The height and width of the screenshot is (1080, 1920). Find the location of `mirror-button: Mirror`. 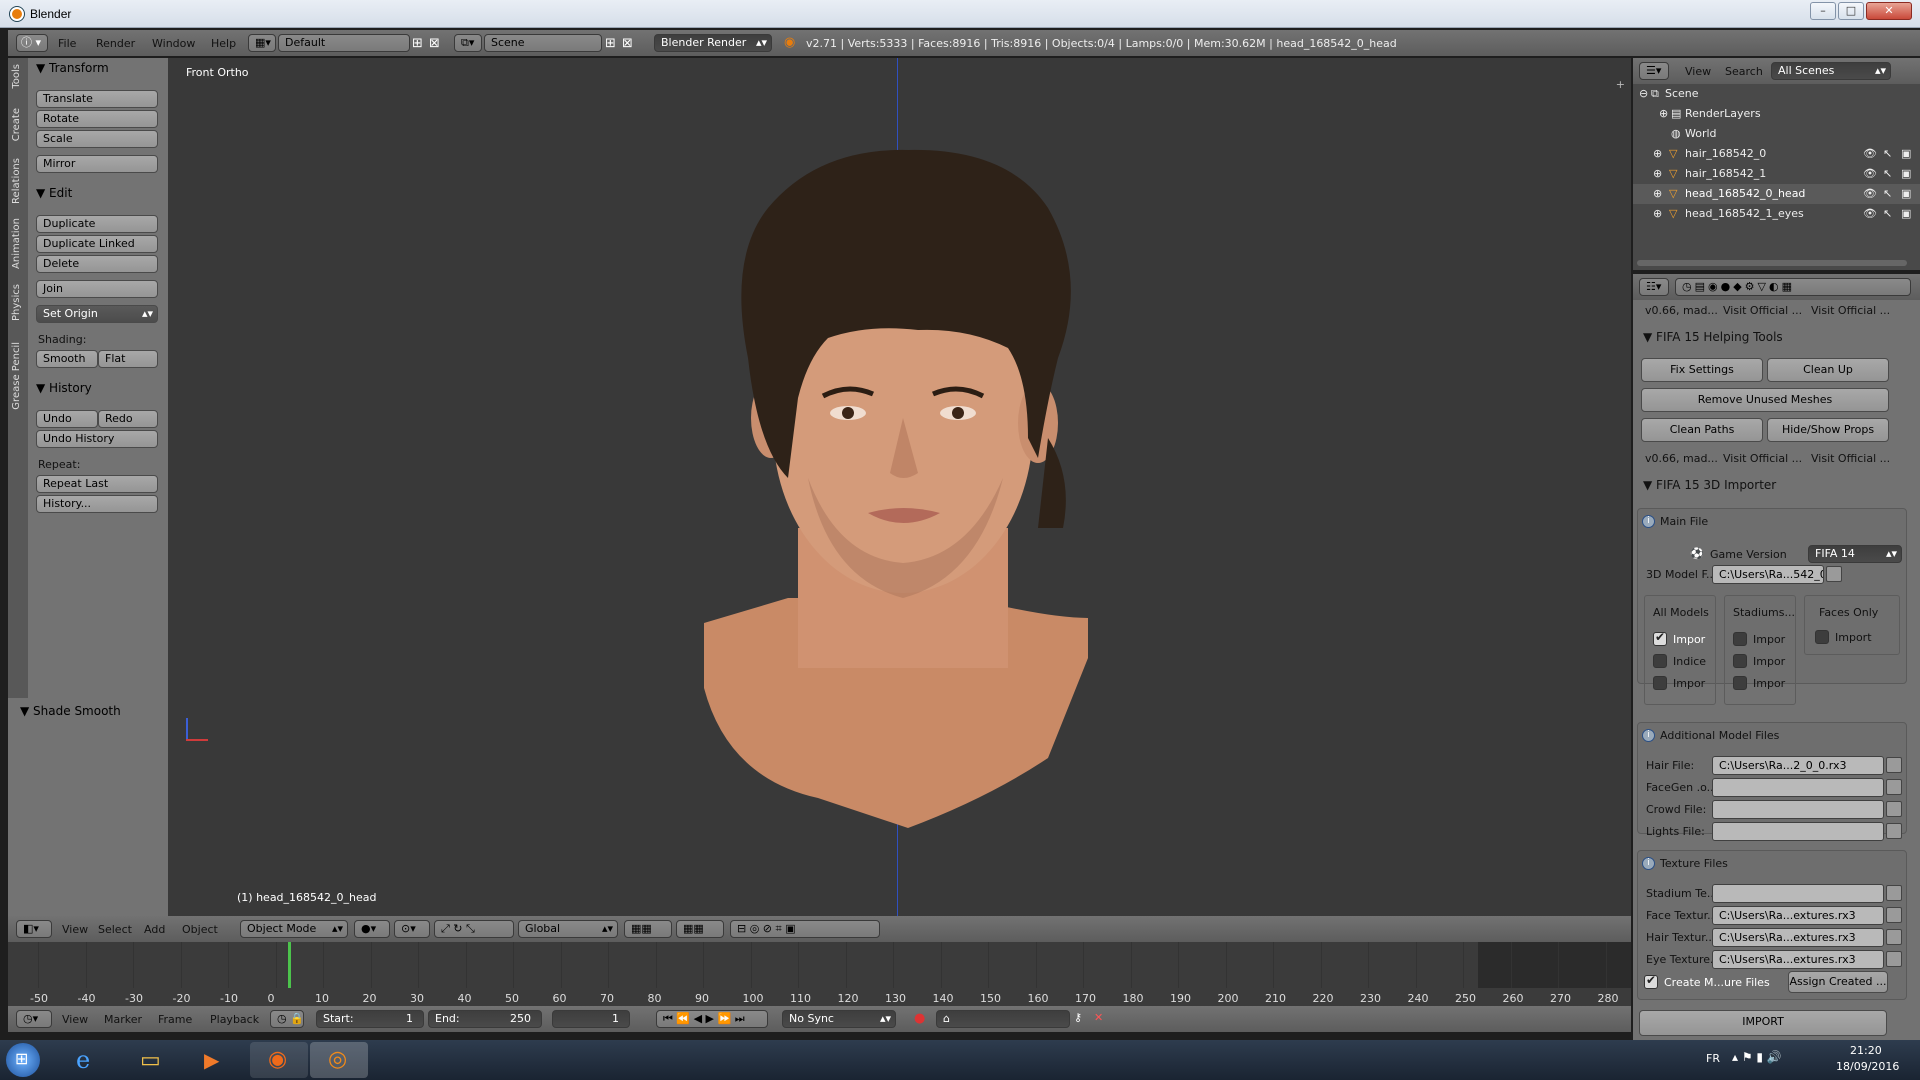

mirror-button: Mirror is located at coordinates (97, 164).